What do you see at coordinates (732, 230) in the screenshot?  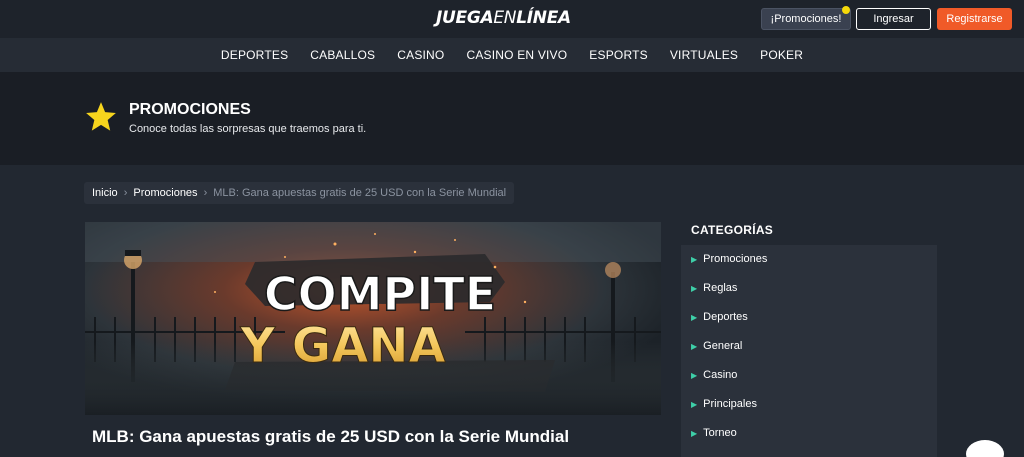 I see `categories-heading: CATEGORÍAS` at bounding box center [732, 230].